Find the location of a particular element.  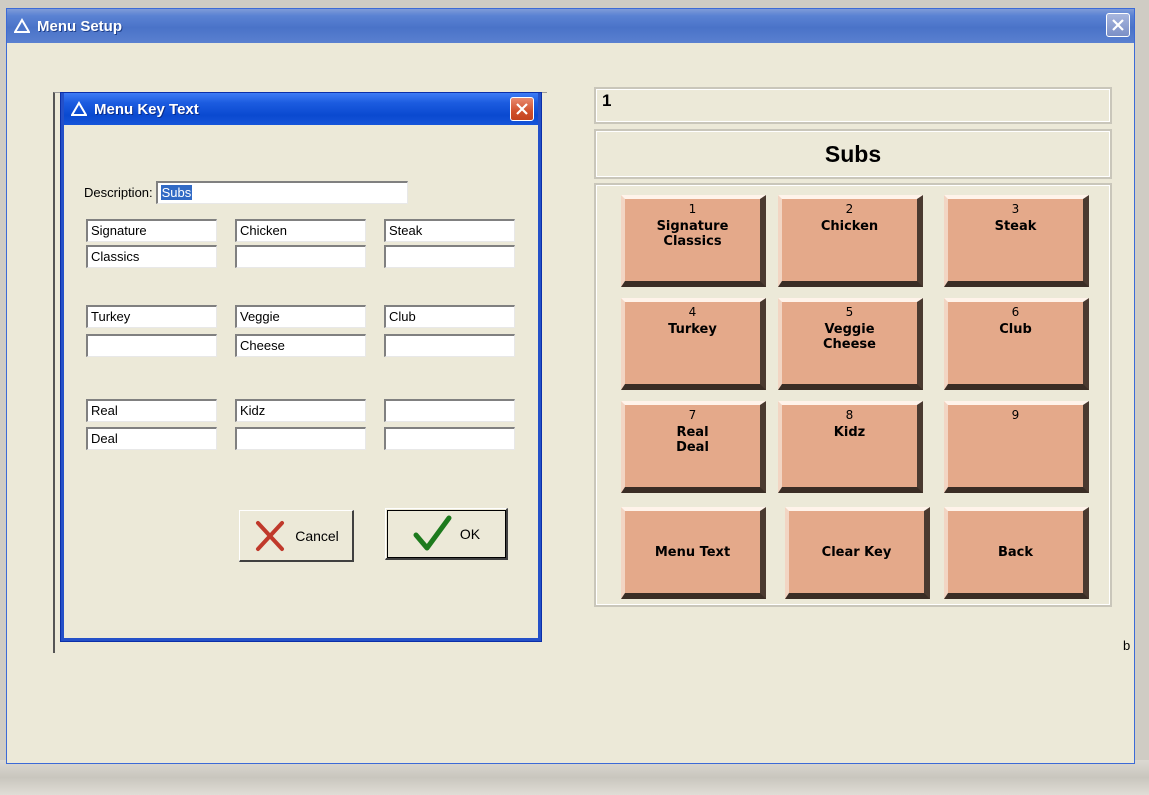

key2-line2-input is located at coordinates (300, 256).